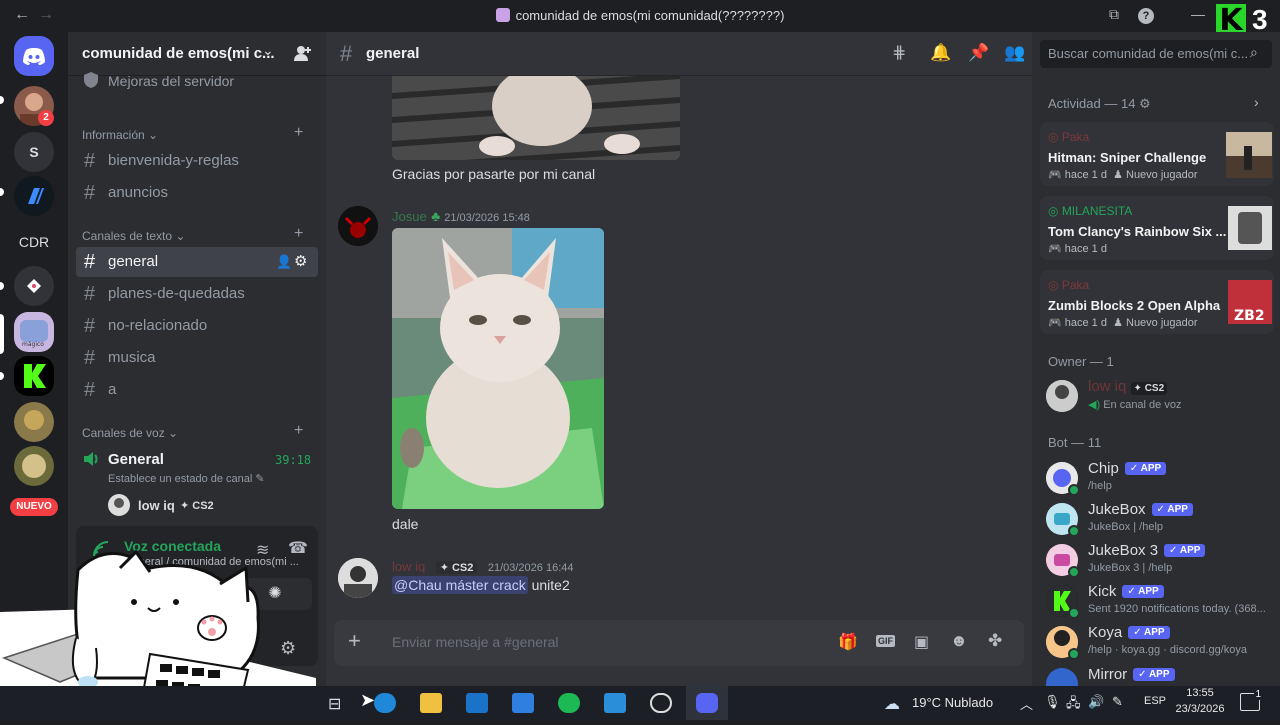  What do you see at coordinates (303, 55) in the screenshot?
I see `add-member-icon` at bounding box center [303, 55].